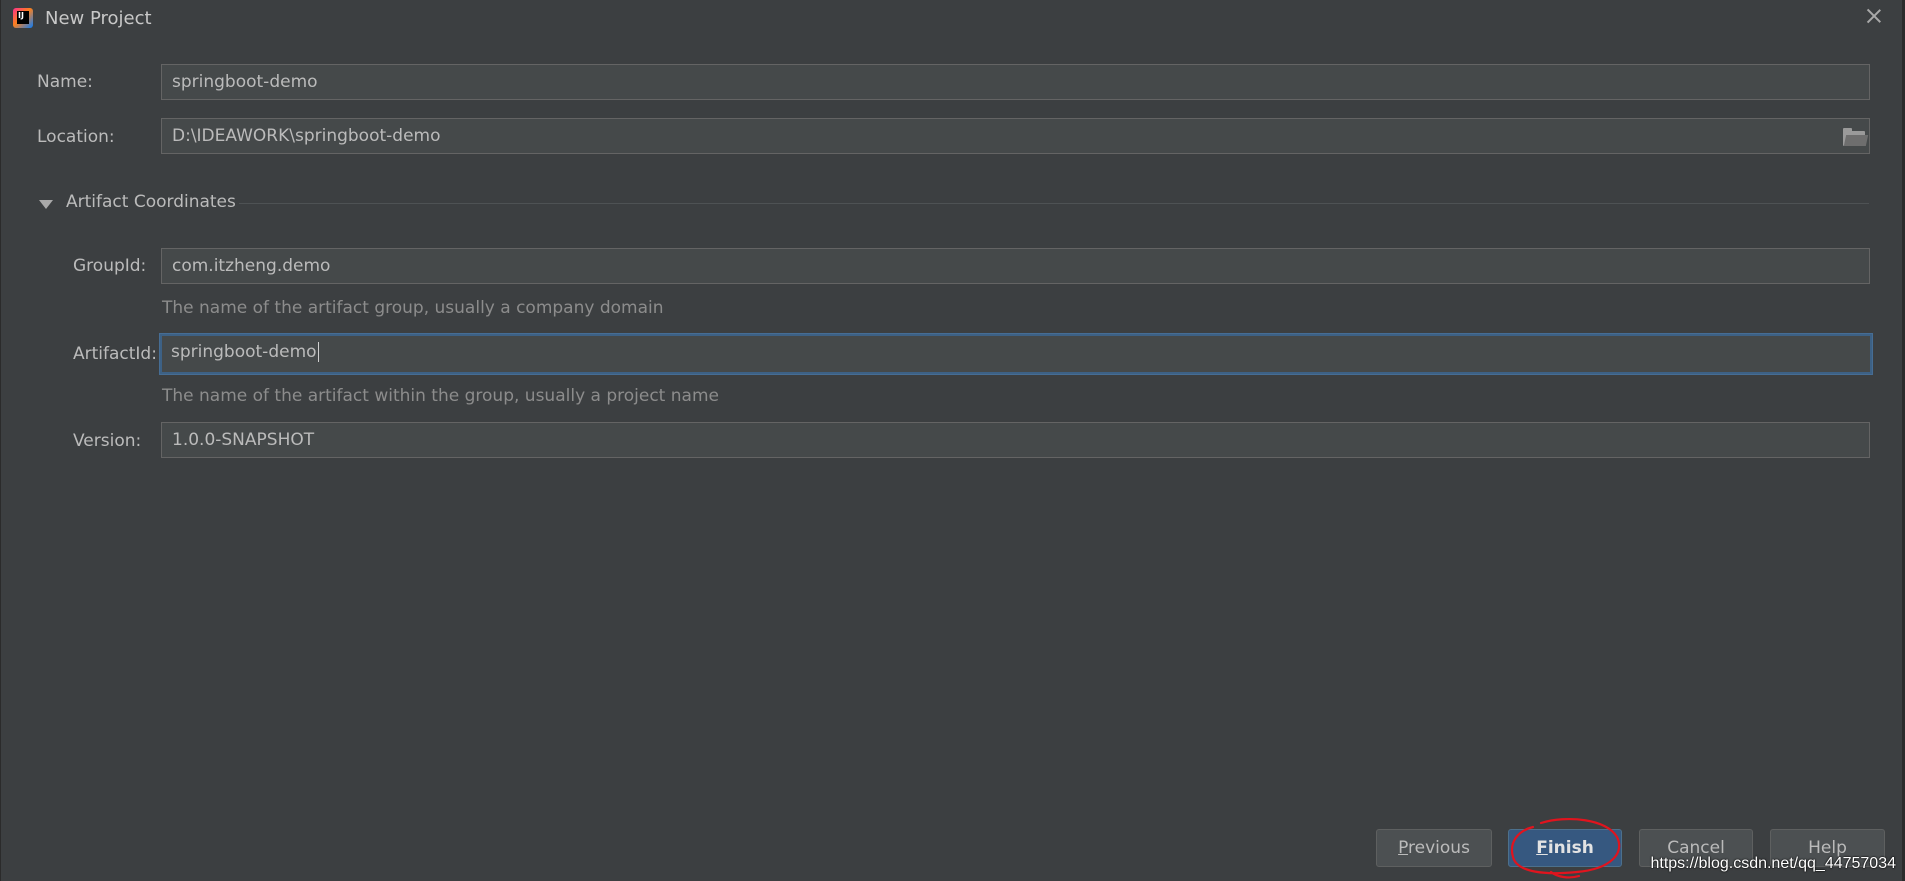 The height and width of the screenshot is (881, 1905). Describe the element at coordinates (1773, 863) in the screenshot. I see `watermark-text: https://blog.csdn.net/qq_44757034` at that location.